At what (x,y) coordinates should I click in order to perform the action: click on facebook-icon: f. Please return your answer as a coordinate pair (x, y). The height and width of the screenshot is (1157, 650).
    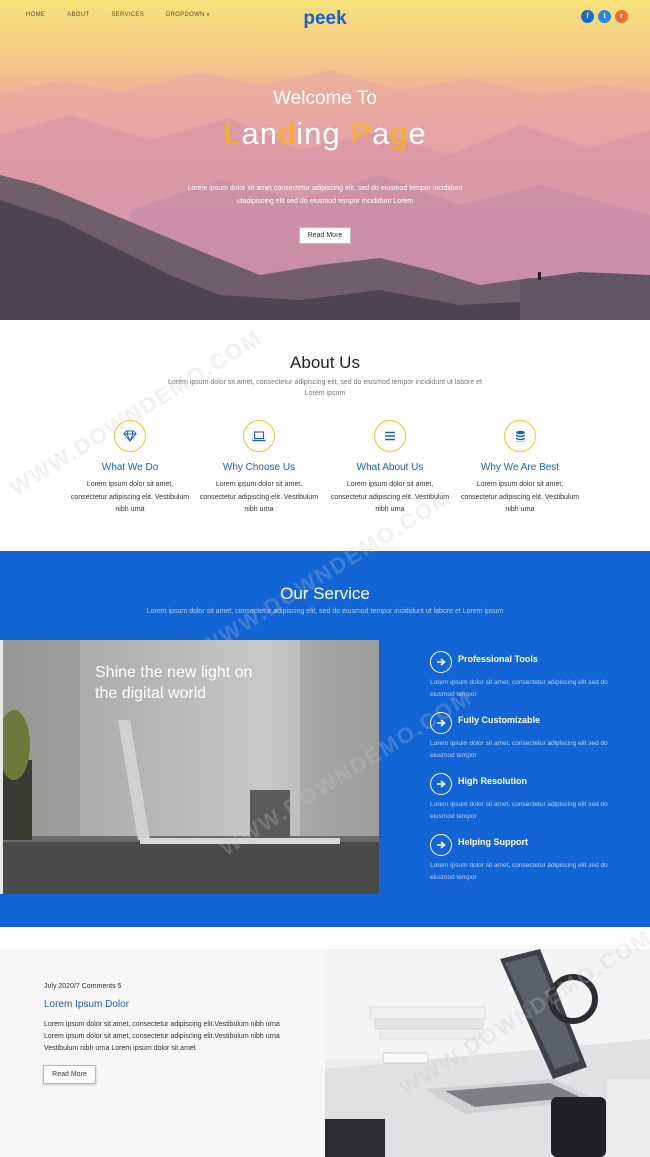
    Looking at the image, I should click on (587, 16).